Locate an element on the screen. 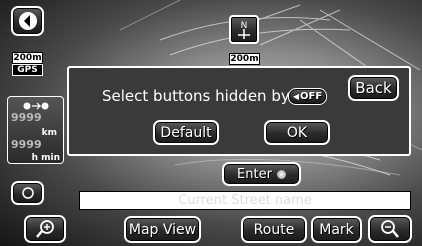 The width and height of the screenshot is (422, 246). default-button: Default is located at coordinates (186, 132).